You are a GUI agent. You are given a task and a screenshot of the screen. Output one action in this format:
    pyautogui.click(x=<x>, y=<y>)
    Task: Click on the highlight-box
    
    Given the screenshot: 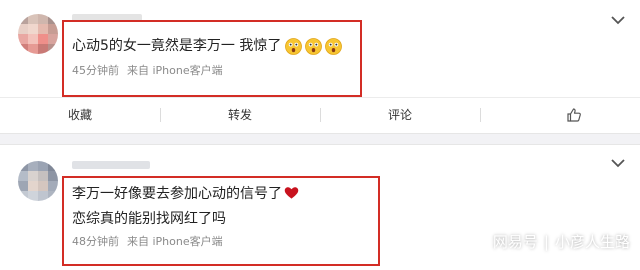 What is the action you would take?
    pyautogui.click(x=212, y=58)
    